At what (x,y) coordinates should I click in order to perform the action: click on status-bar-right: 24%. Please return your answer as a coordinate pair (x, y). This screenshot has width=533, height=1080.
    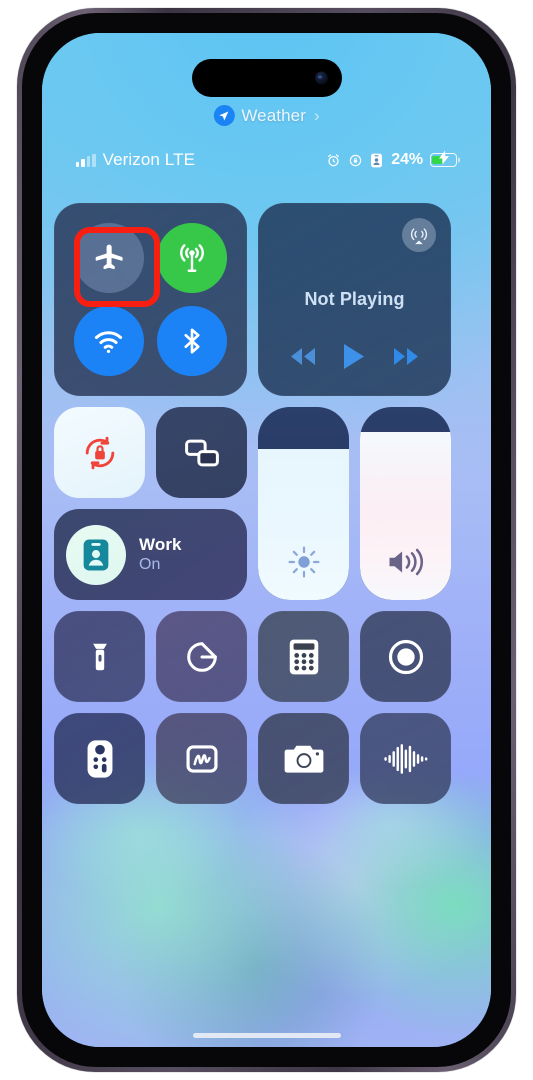
    Looking at the image, I should click on (393, 160).